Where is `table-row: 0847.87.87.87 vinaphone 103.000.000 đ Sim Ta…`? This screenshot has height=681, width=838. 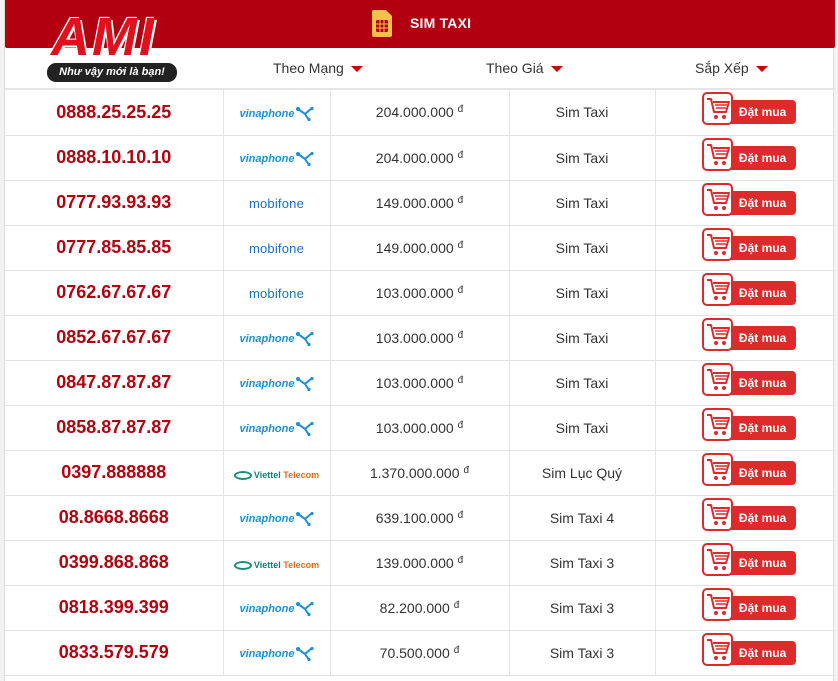 table-row: 0847.87.87.87 vinaphone 103.000.000 đ Sim Ta… is located at coordinates (420, 383).